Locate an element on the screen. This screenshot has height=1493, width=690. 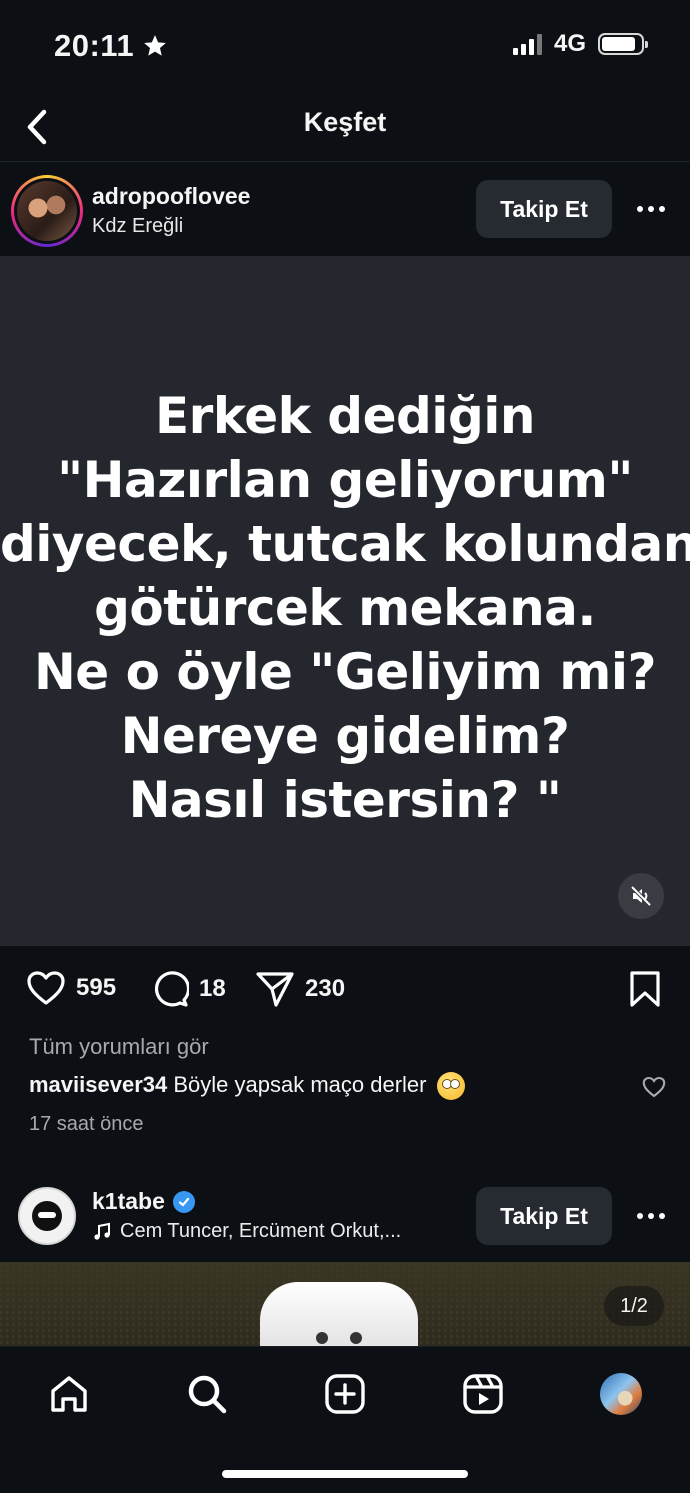
status-bar: 20:11 4G is located at coordinates (345, 46).